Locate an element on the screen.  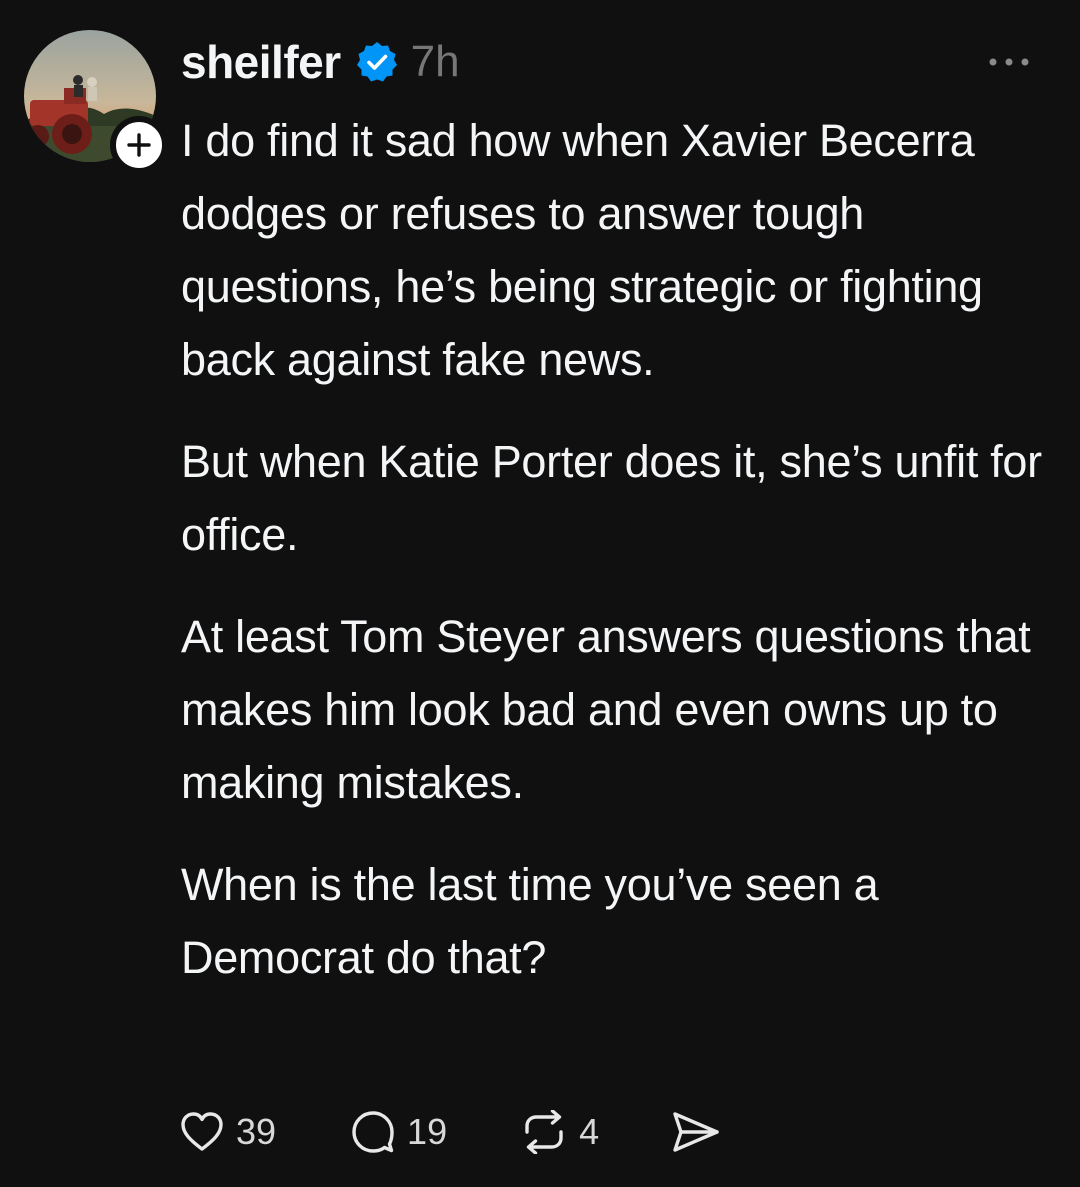
more-options-icon is located at coordinates (1009, 62).